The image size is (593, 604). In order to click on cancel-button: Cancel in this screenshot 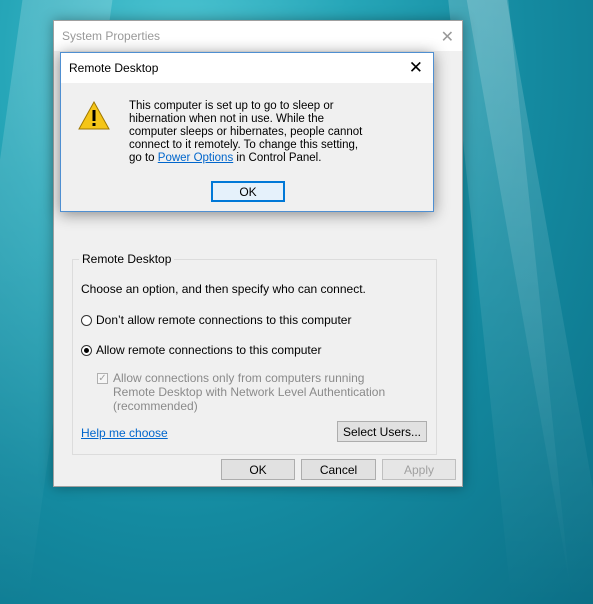, I will do `click(338, 469)`.